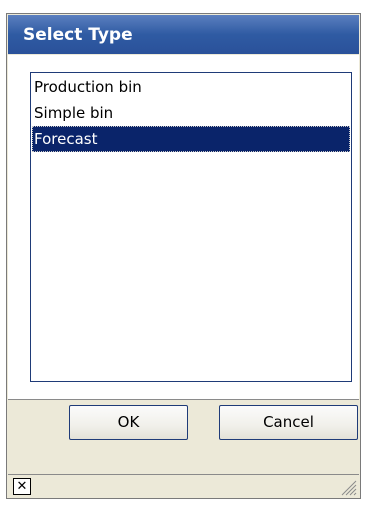  I want to click on title-bar: Select Type, so click(183, 34).